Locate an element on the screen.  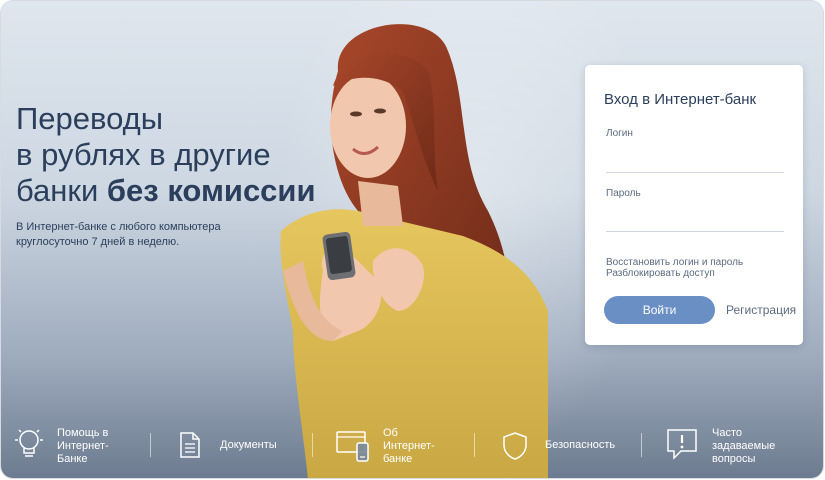
password-label: Пароль is located at coordinates (623, 193).